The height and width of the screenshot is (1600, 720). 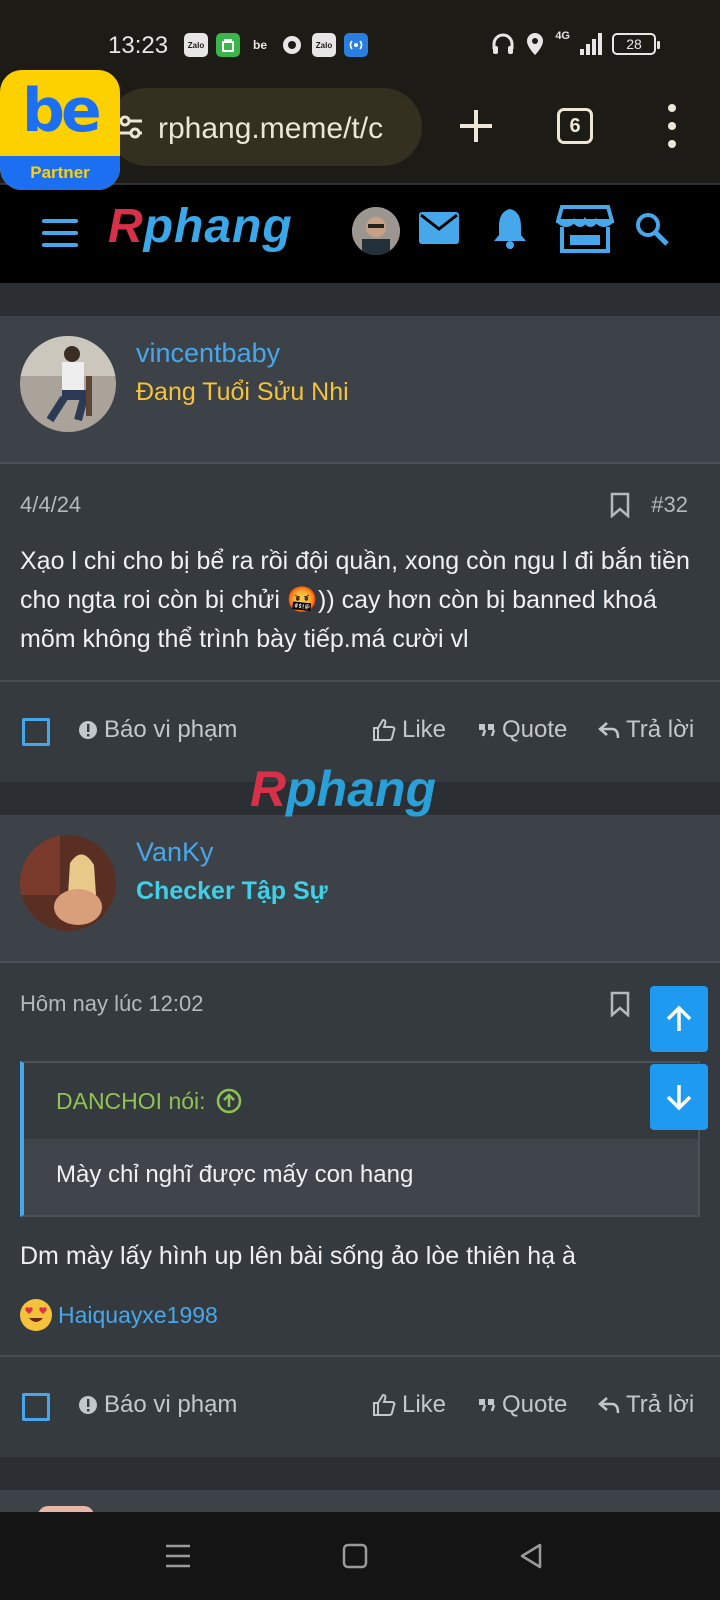 What do you see at coordinates (535, 44) in the screenshot?
I see `location-icon` at bounding box center [535, 44].